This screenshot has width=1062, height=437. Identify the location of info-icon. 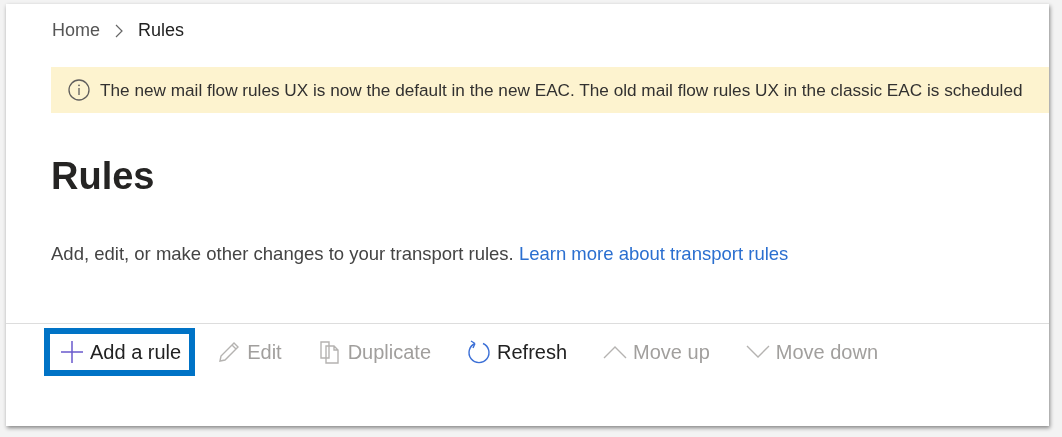
(79, 90).